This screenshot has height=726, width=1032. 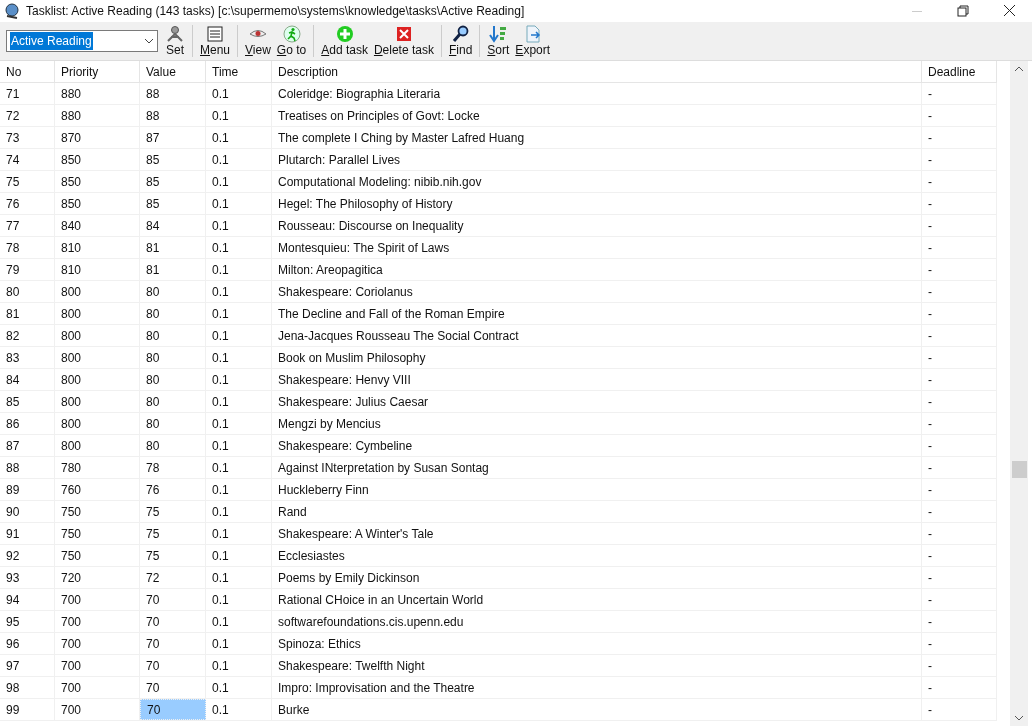 What do you see at coordinates (597, 577) in the screenshot?
I see `table-cell: Poems by Emily Dickinson` at bounding box center [597, 577].